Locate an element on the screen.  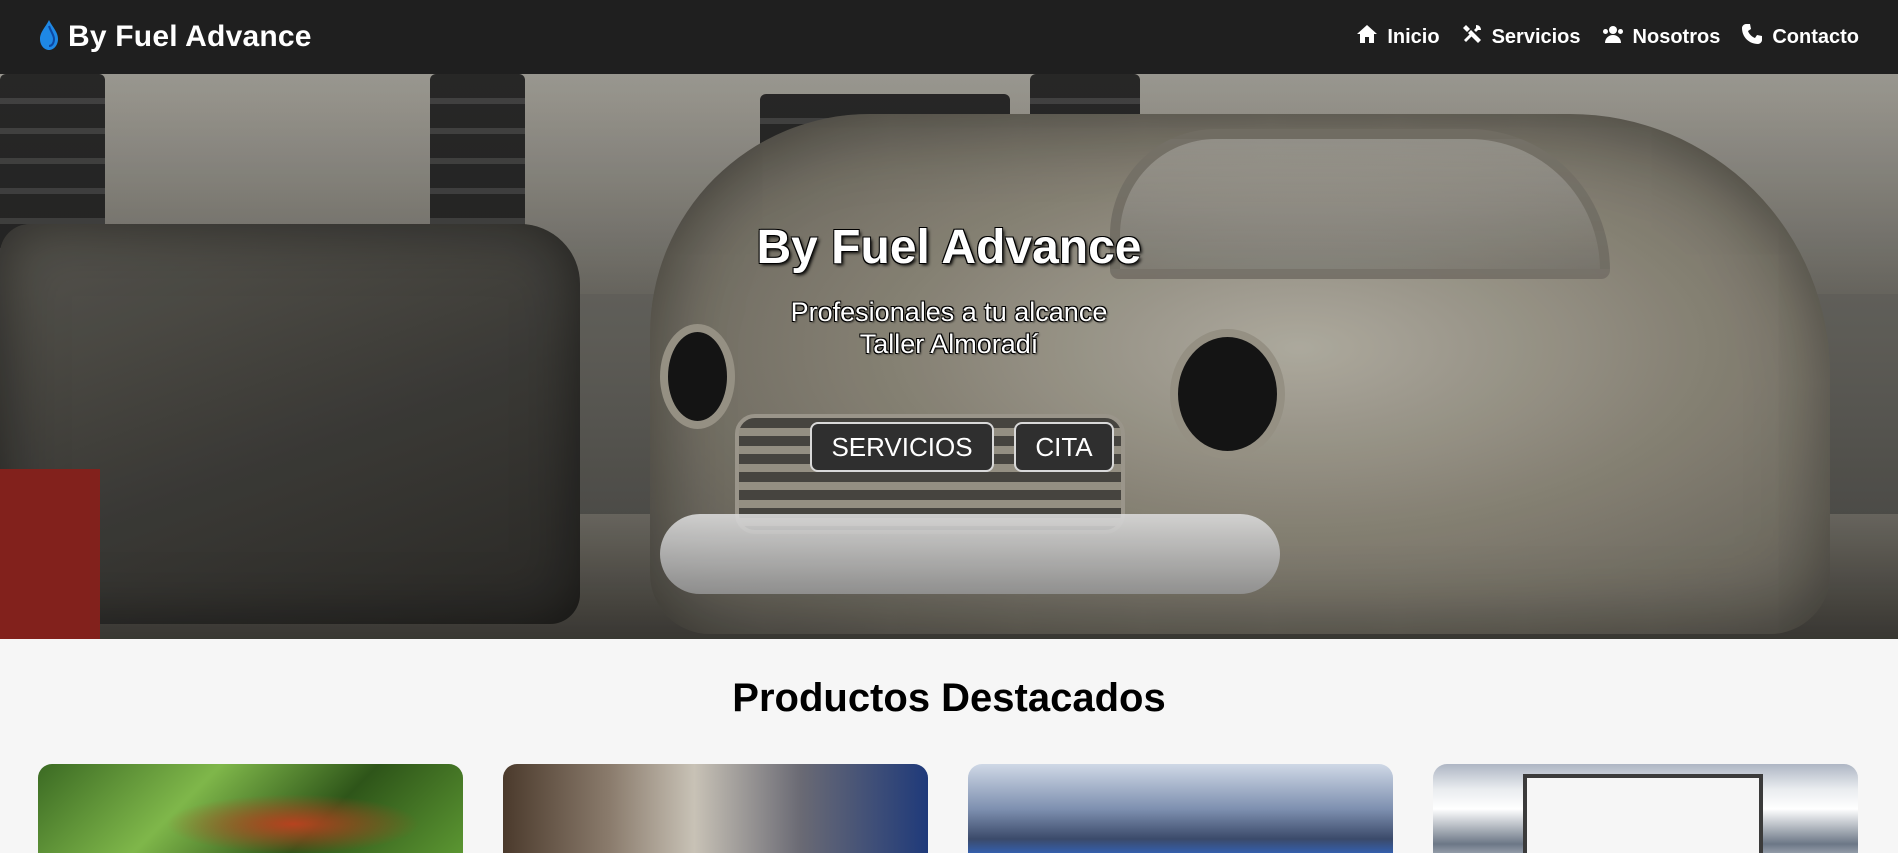
nav-item-label: Servicios is located at coordinates (1536, 36).